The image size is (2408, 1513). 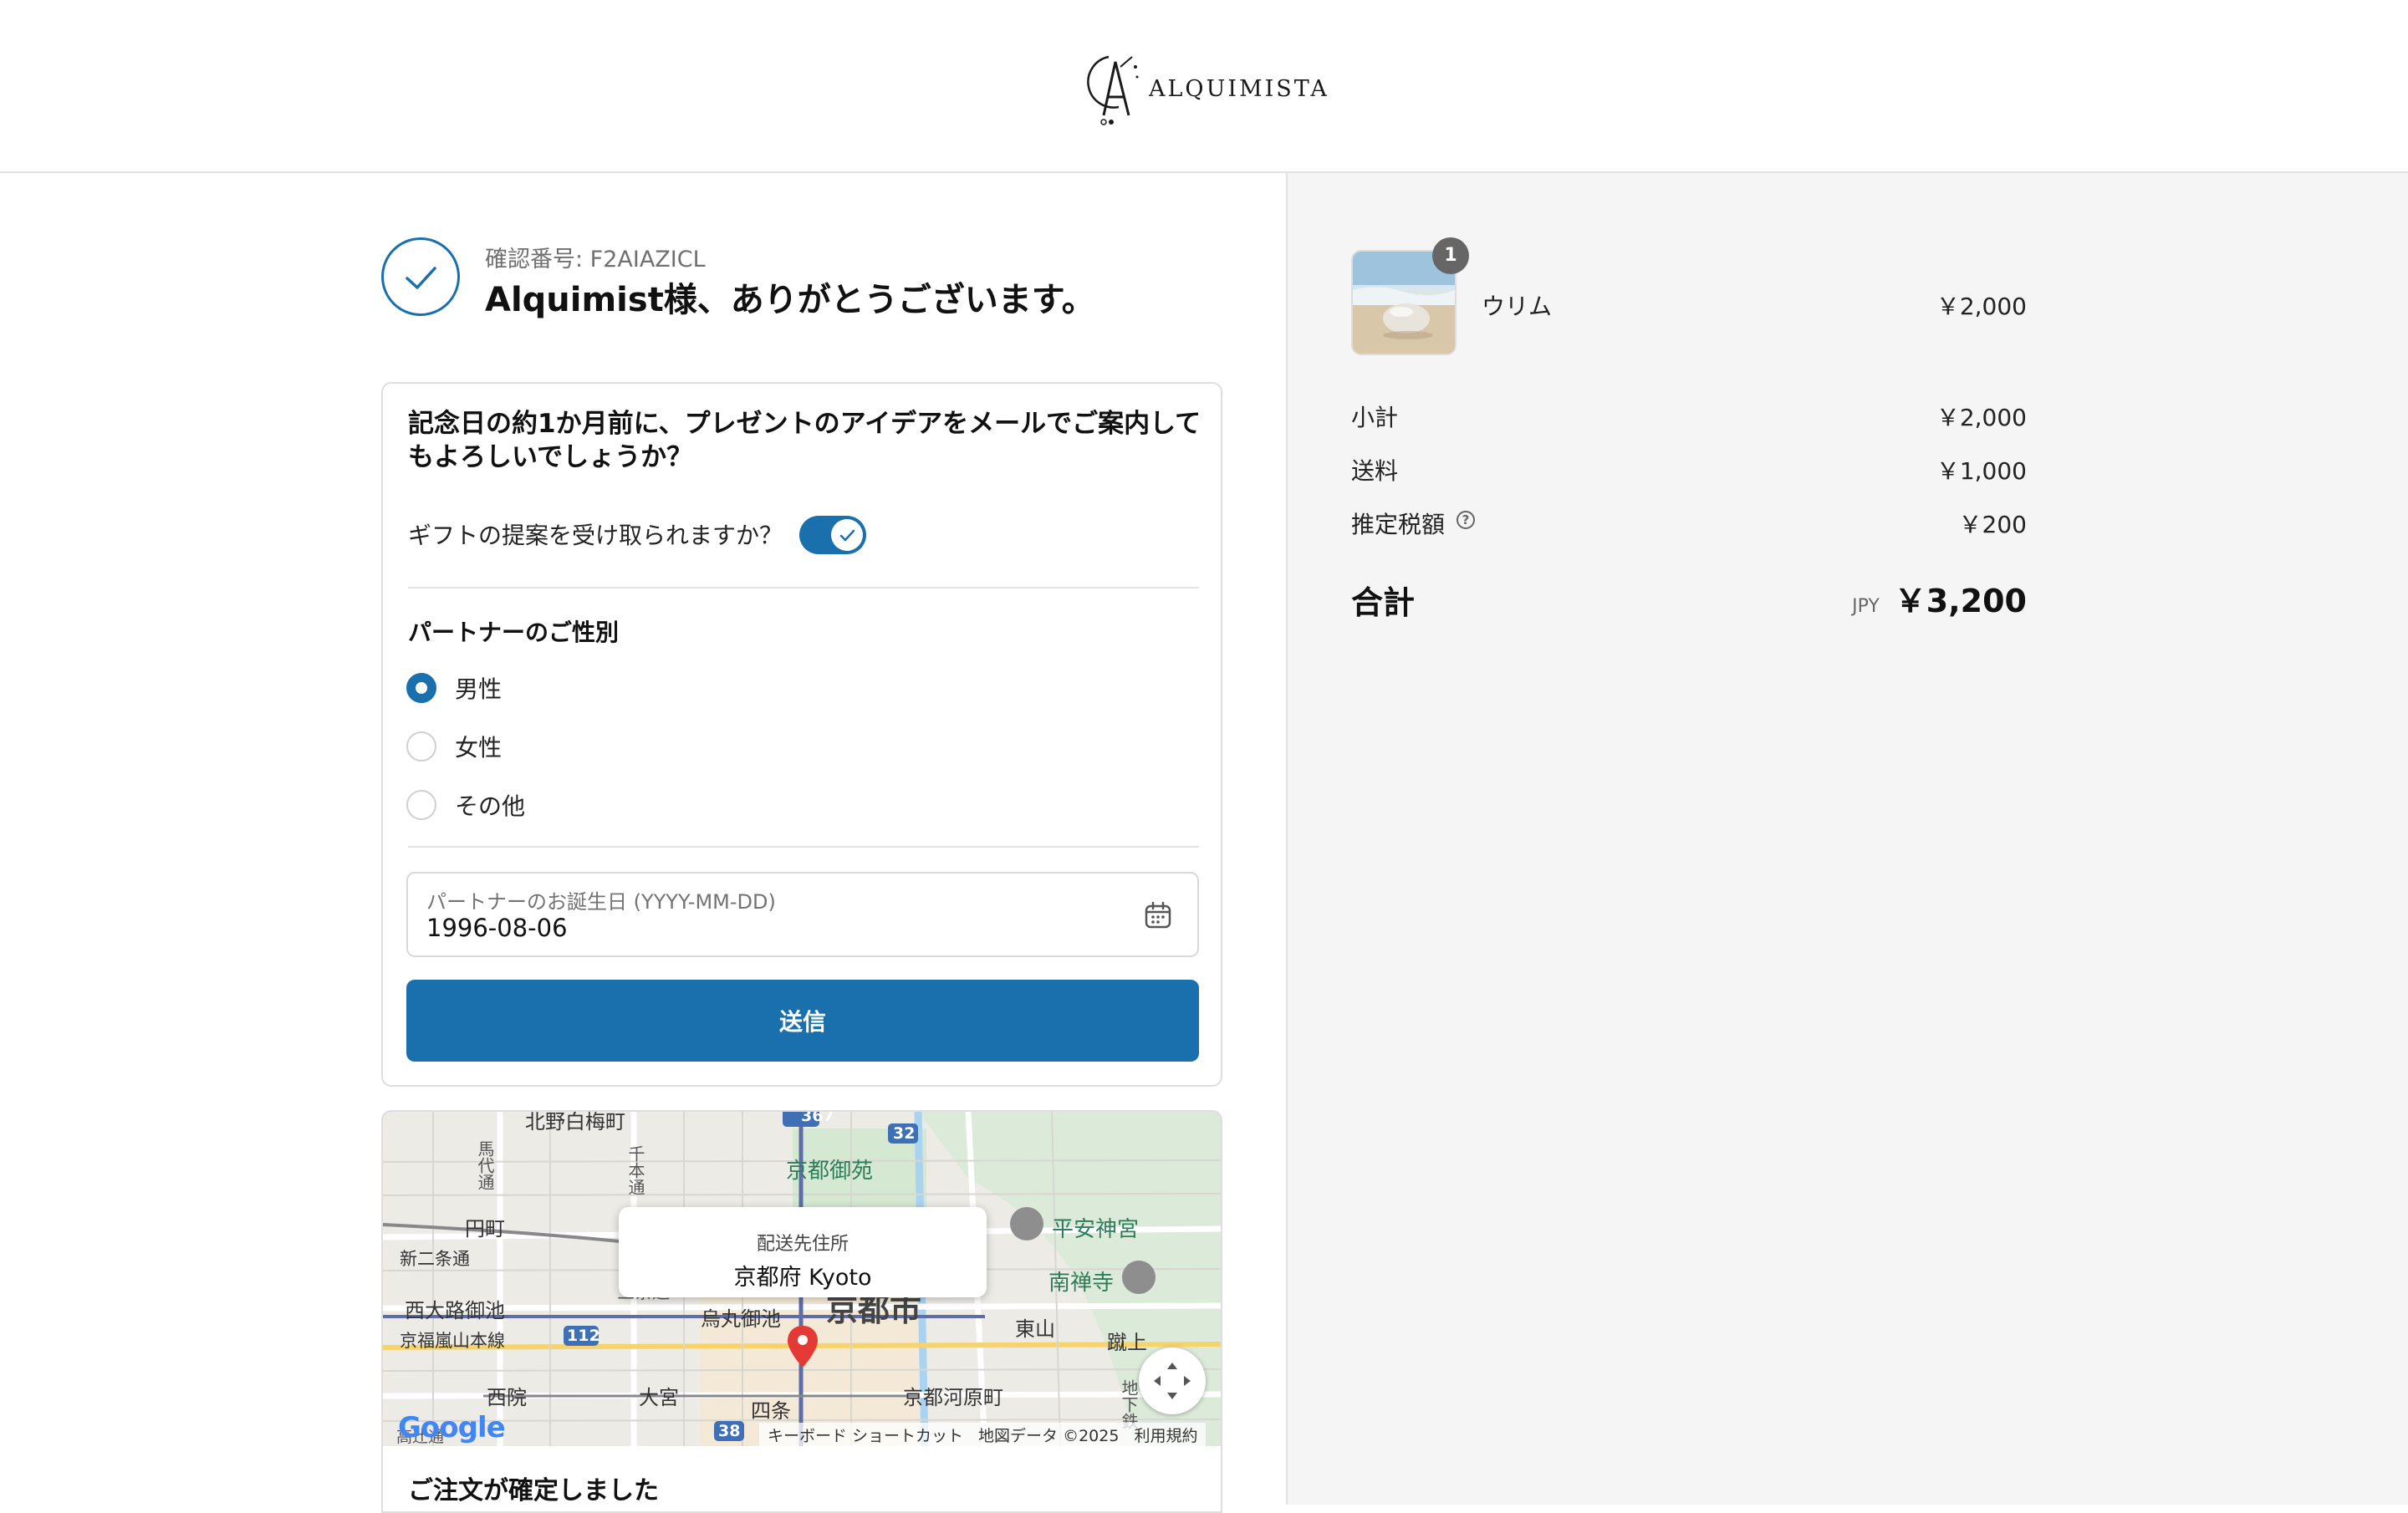 I want to click on map-label-nishioji: 西大路御池, so click(x=455, y=1310).